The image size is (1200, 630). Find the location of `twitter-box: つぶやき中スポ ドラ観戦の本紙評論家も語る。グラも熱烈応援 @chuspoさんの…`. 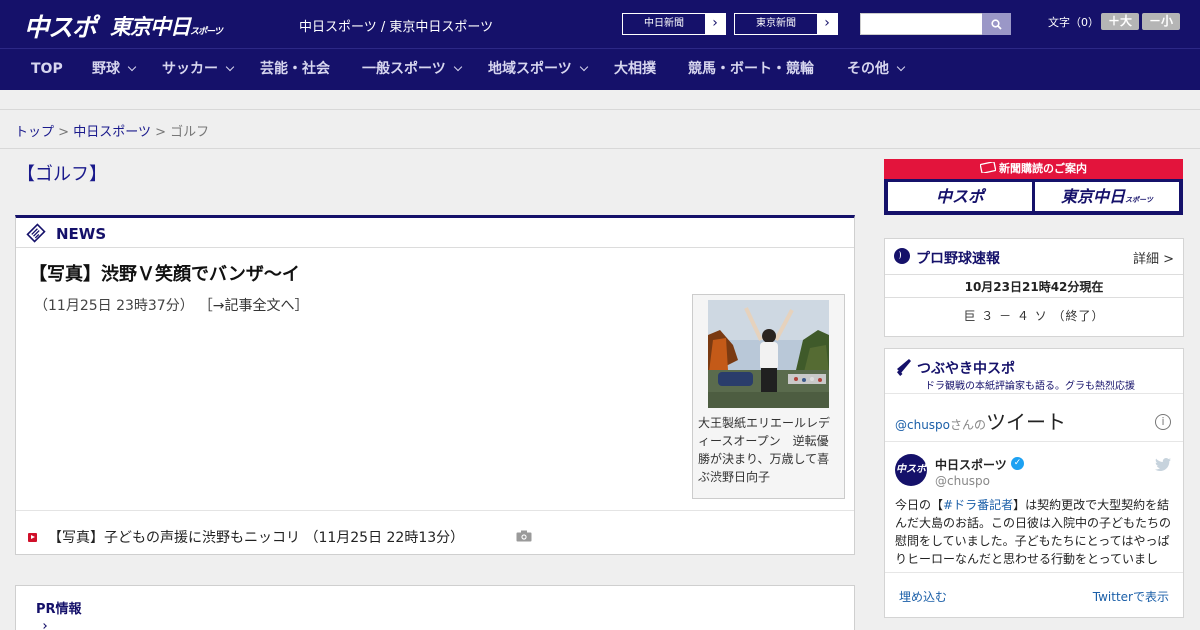

twitter-box: つぶやき中スポ ドラ観戦の本紙評論家も語る。グラも熱烈応援 @chuspoさんの… is located at coordinates (1034, 483).